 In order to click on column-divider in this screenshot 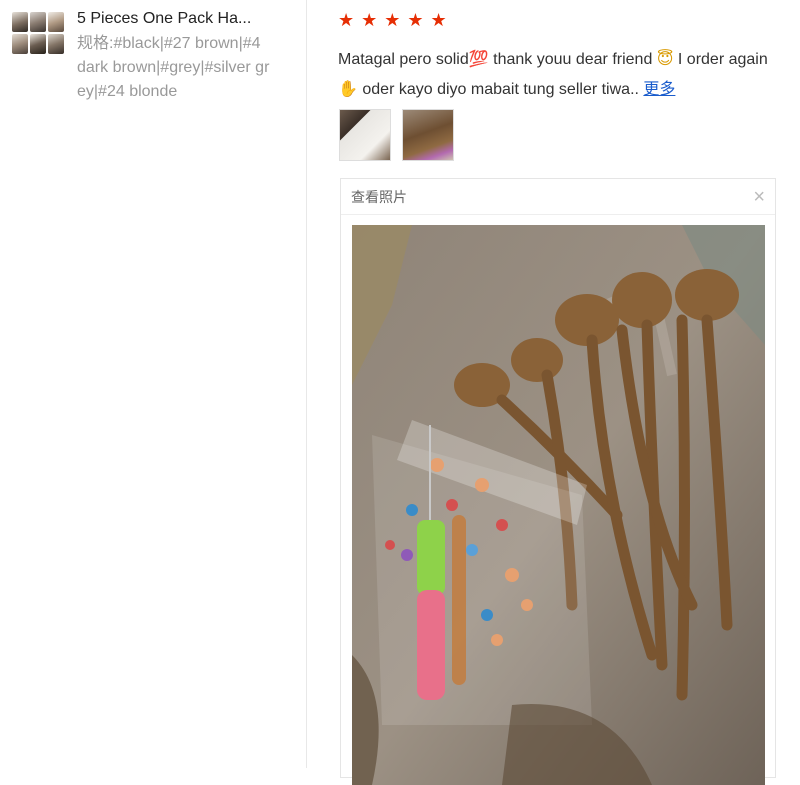, I will do `click(306, 384)`.